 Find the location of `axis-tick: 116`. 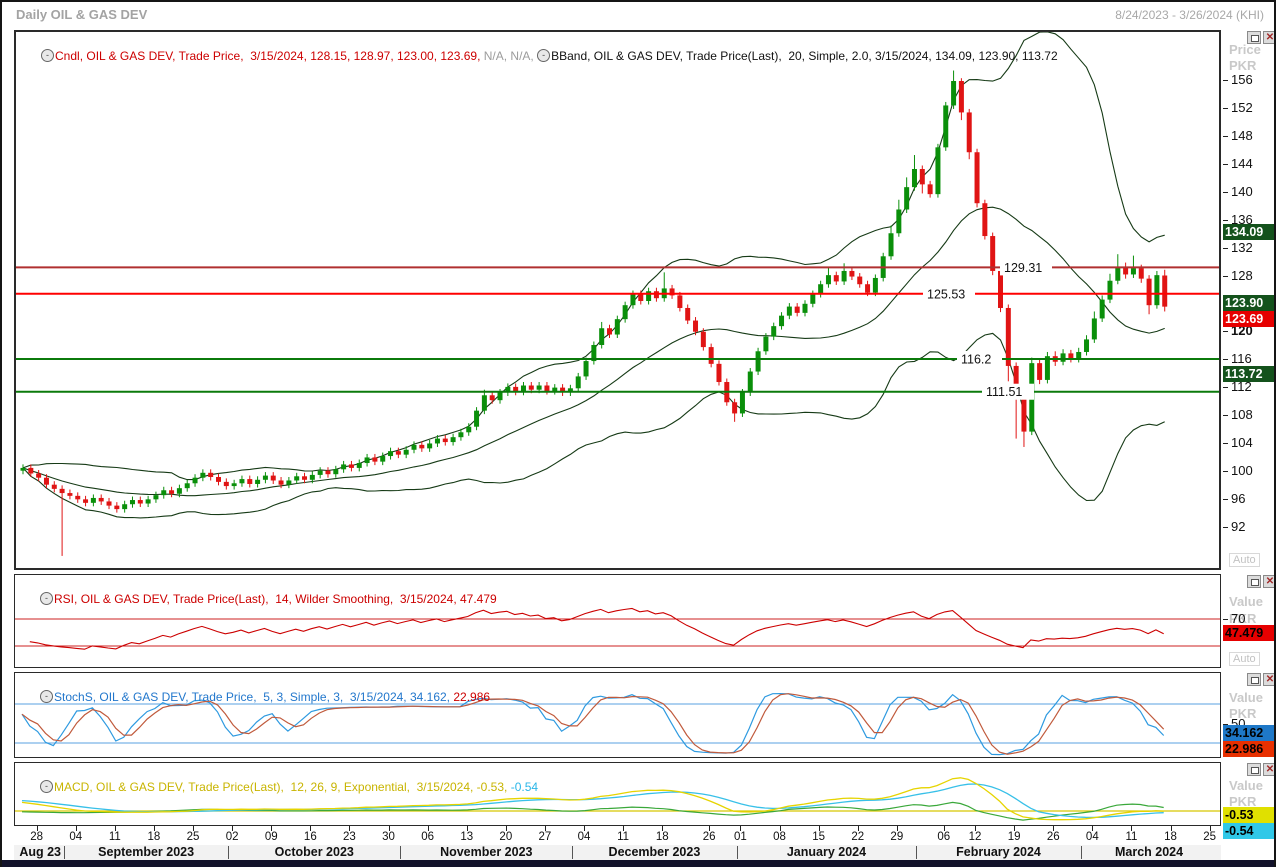

axis-tick: 116 is located at coordinates (1237, 358).